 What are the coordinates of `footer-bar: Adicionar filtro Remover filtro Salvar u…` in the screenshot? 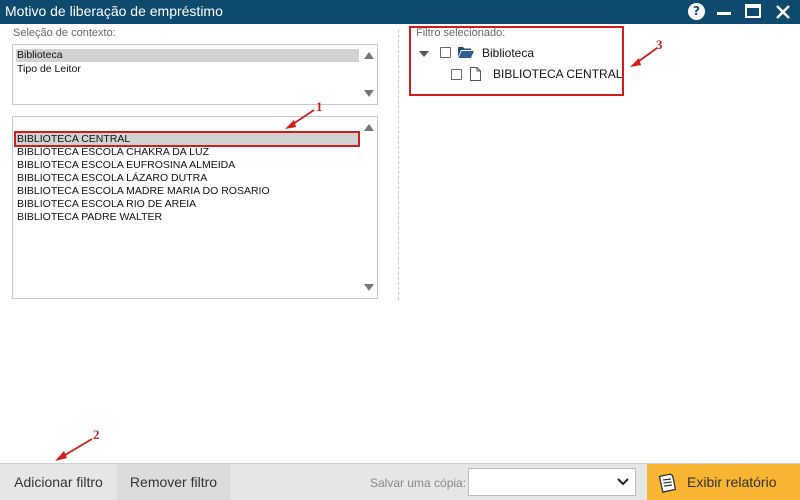 It's located at (400, 481).